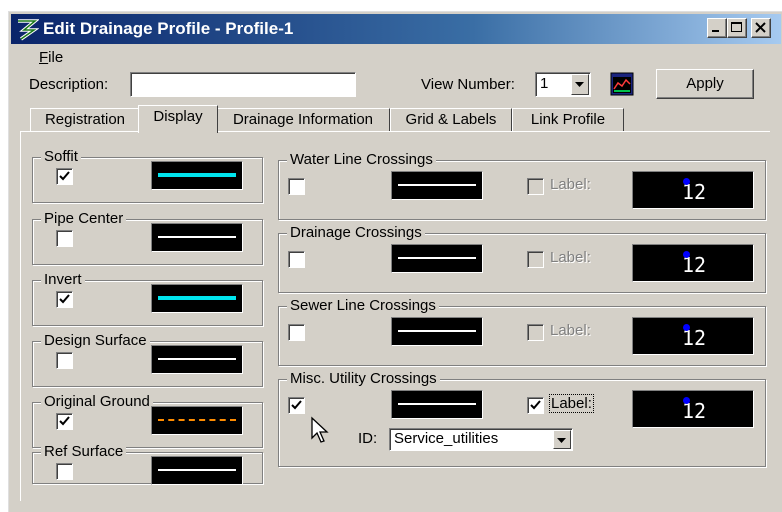  What do you see at coordinates (563, 84) in the screenshot?
I see `view-number-select: 1` at bounding box center [563, 84].